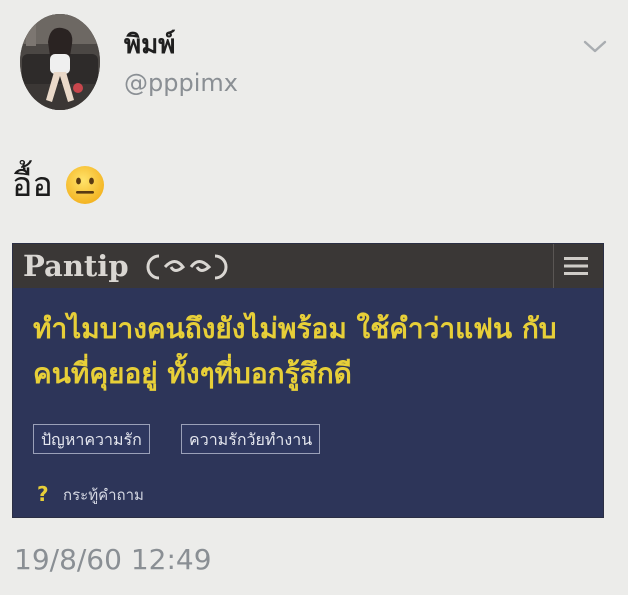 The width and height of the screenshot is (628, 595). I want to click on tag-working-age-love: ความรักวัยทำงาน, so click(251, 439).